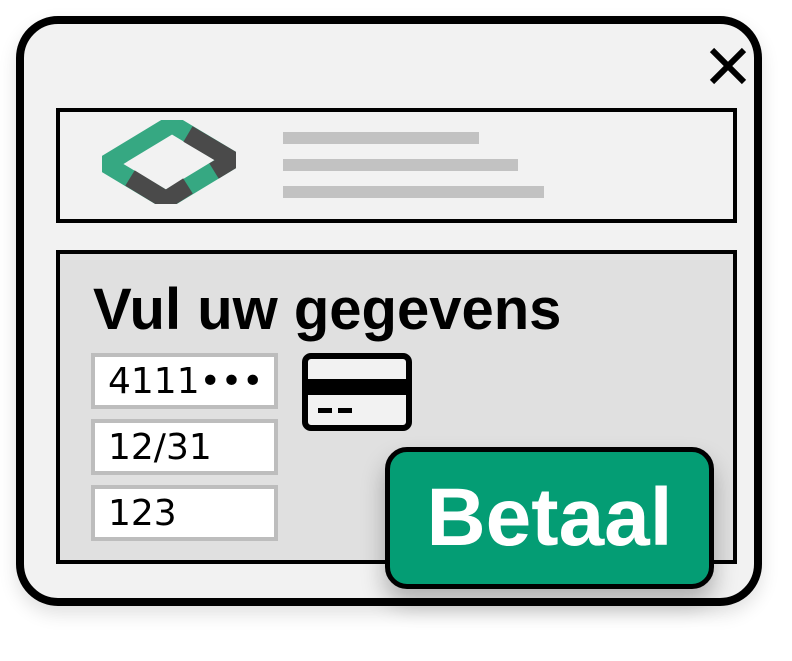 The image size is (792, 661). I want to click on close-icon, so click(728, 66).